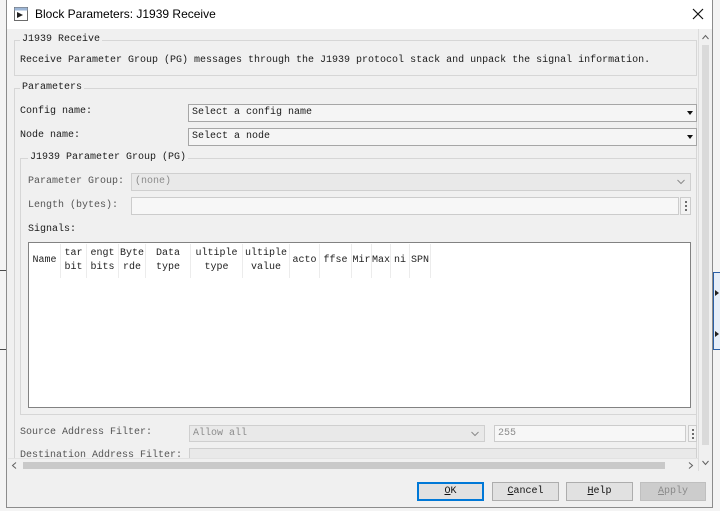  What do you see at coordinates (252, 112) in the screenshot?
I see `config-name-value: Select a config name` at bounding box center [252, 112].